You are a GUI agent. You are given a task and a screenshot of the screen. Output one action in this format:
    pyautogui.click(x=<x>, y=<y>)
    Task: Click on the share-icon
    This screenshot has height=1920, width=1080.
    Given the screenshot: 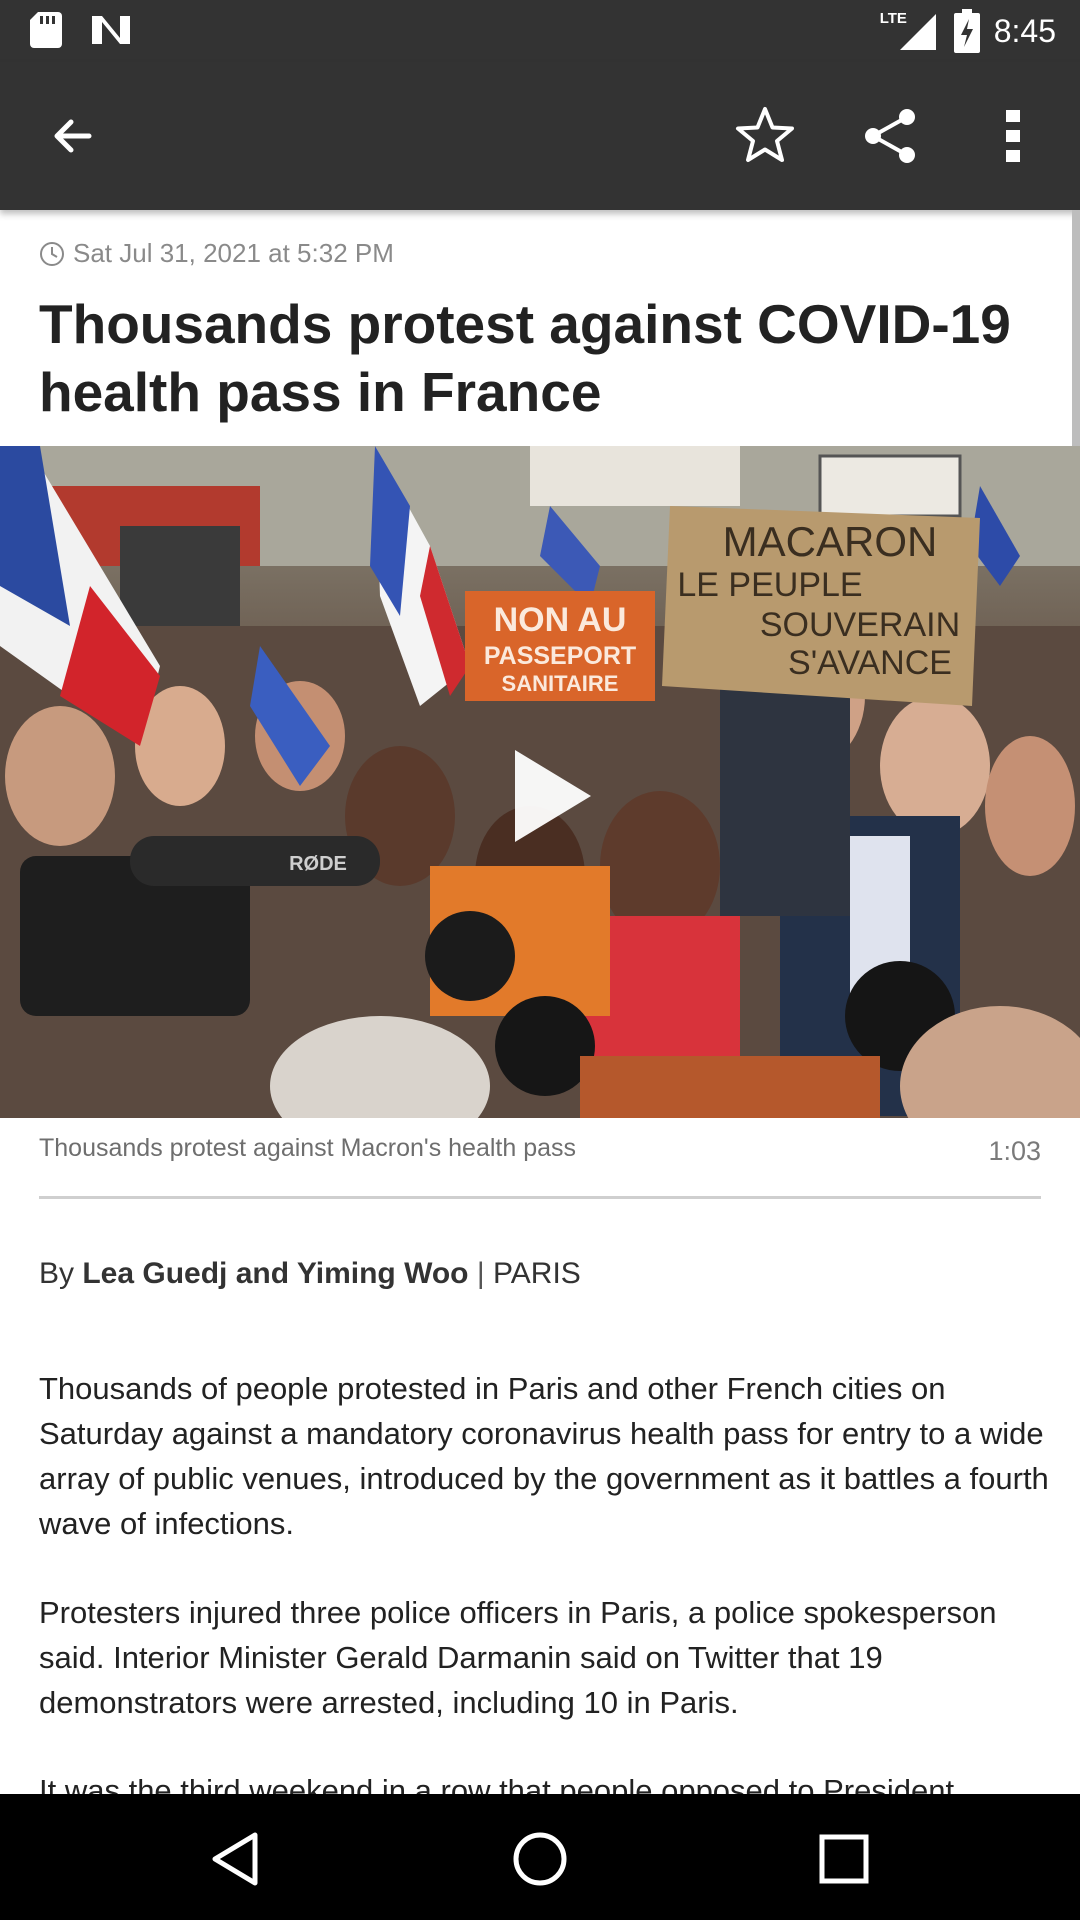 What is the action you would take?
    pyautogui.click(x=890, y=136)
    